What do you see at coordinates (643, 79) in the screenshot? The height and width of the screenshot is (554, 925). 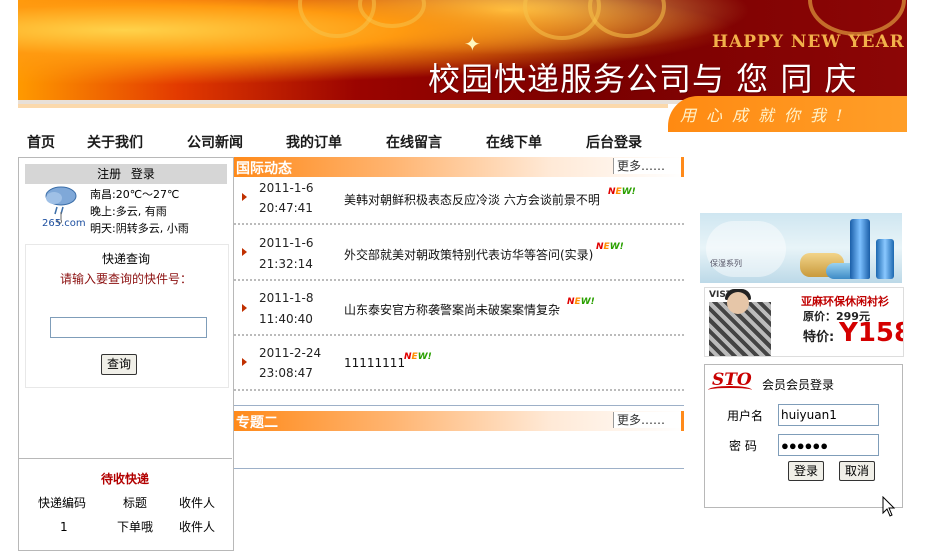 I see `banner-title: 校园快递服务公司与 您 同 庆` at bounding box center [643, 79].